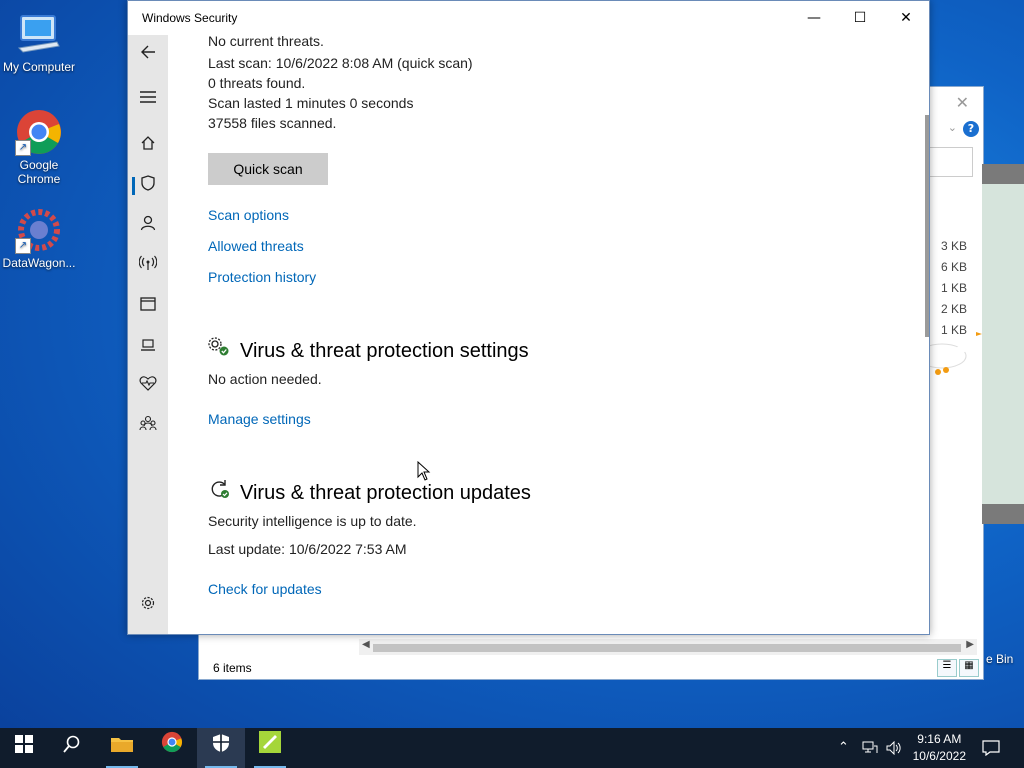 This screenshot has height=768, width=1024. I want to click on check-for-updates-link: Check for updates, so click(265, 589).